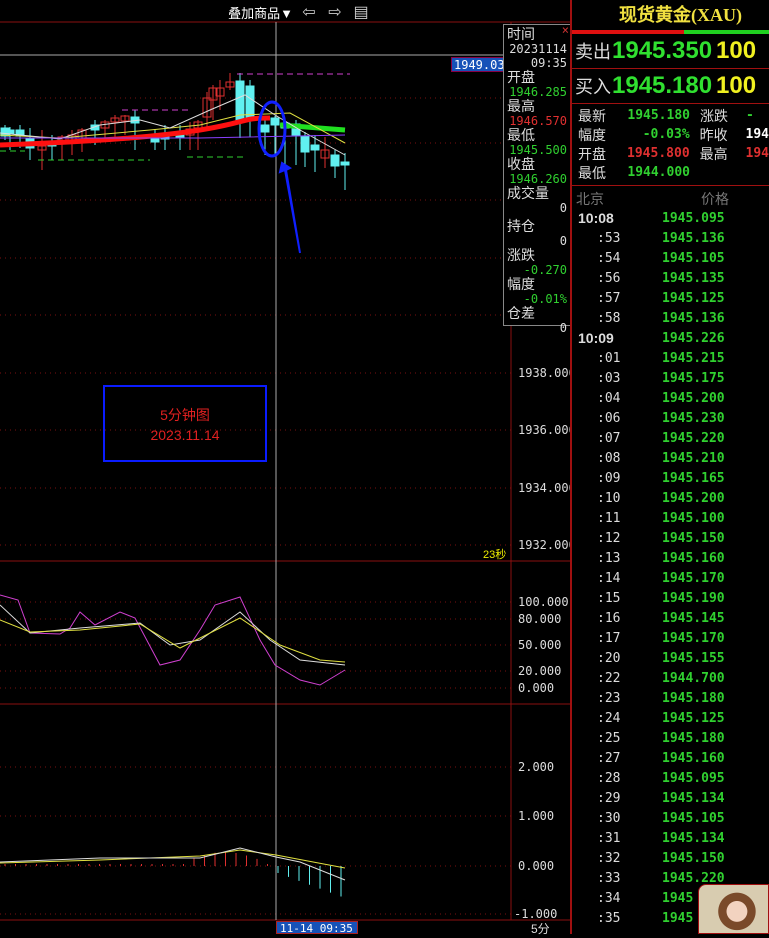  Describe the element at coordinates (592, 134) in the screenshot. I see `stat-label: 幅度` at that location.